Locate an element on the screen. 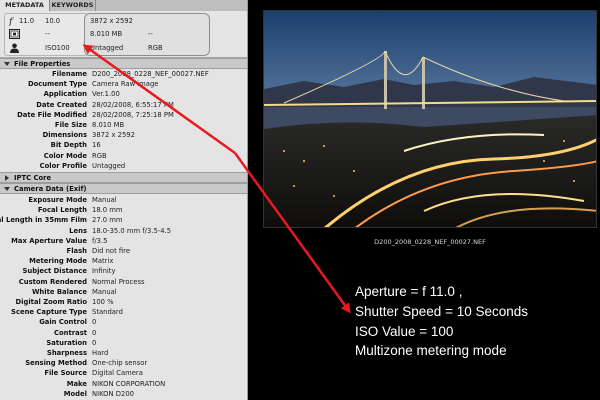  metadata-value: 8.010 MB is located at coordinates (108, 125).